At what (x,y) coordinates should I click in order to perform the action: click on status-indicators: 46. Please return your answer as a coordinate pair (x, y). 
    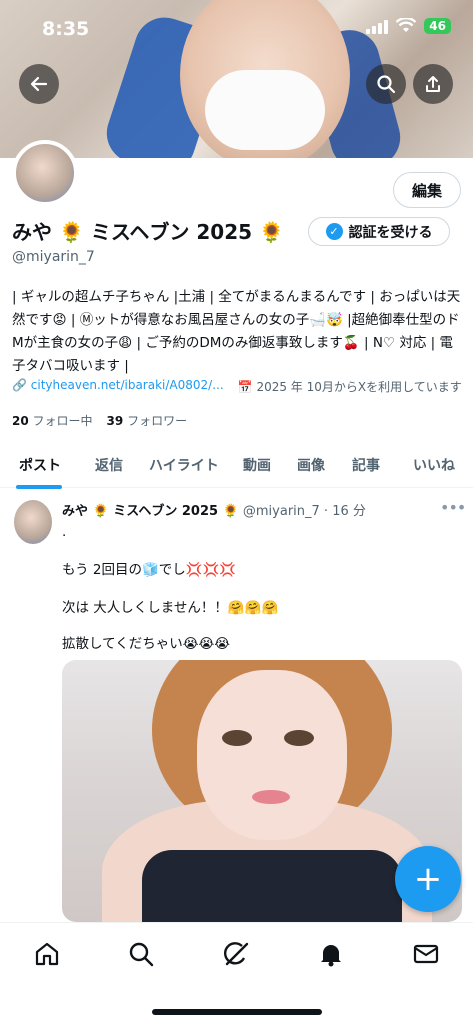
    Looking at the image, I should click on (408, 26).